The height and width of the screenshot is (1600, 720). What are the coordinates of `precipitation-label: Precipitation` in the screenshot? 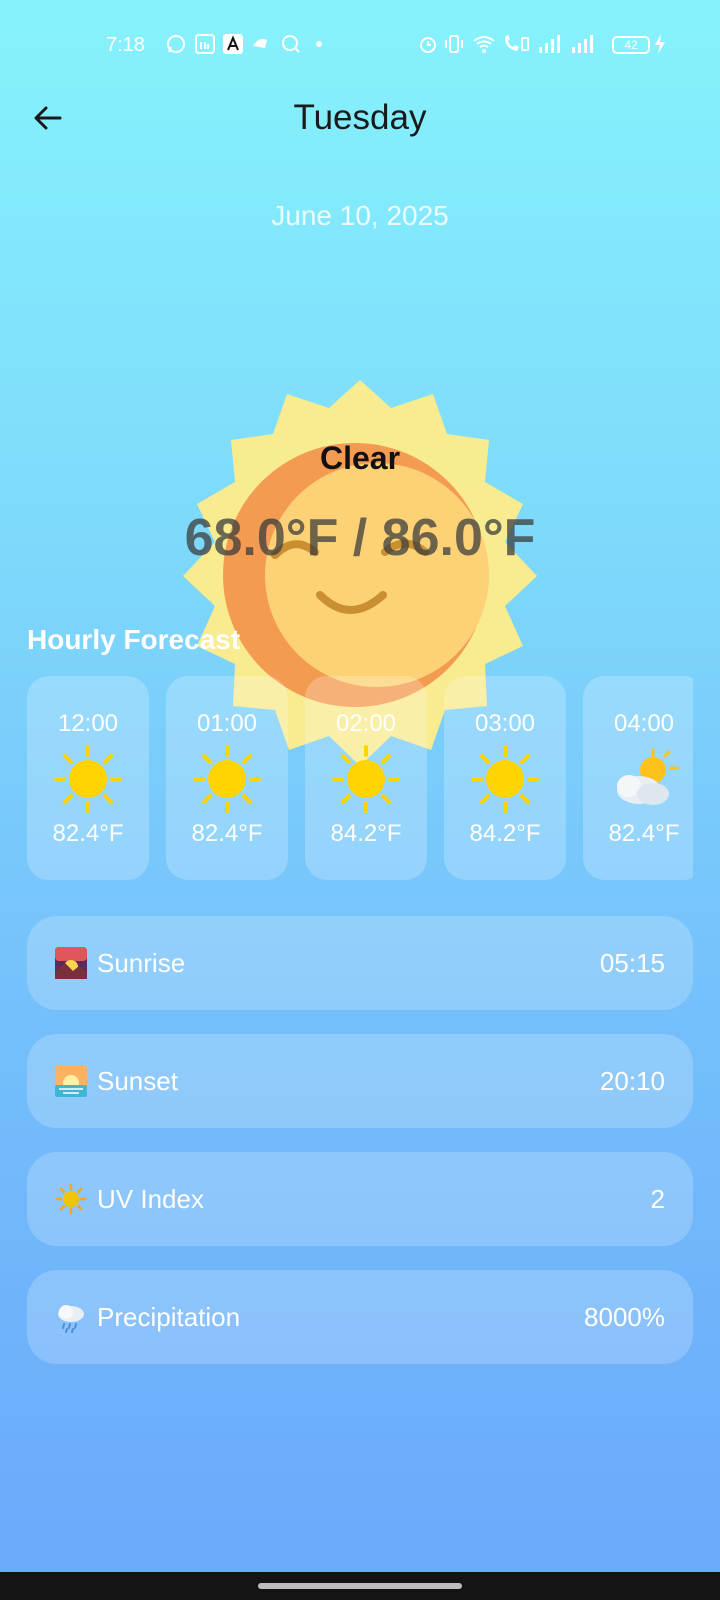 It's located at (169, 1317).